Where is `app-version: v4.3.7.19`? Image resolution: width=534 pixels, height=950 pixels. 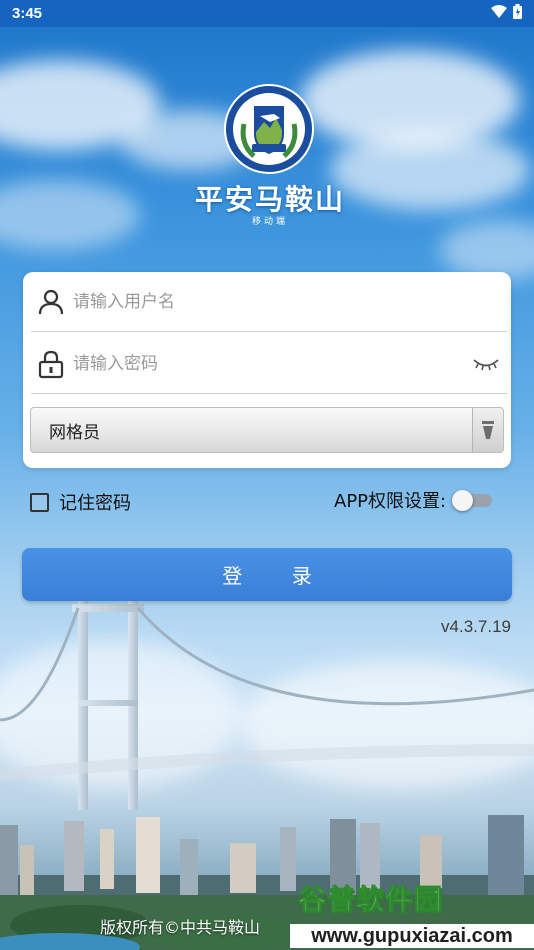 app-version: v4.3.7.19 is located at coordinates (476, 626).